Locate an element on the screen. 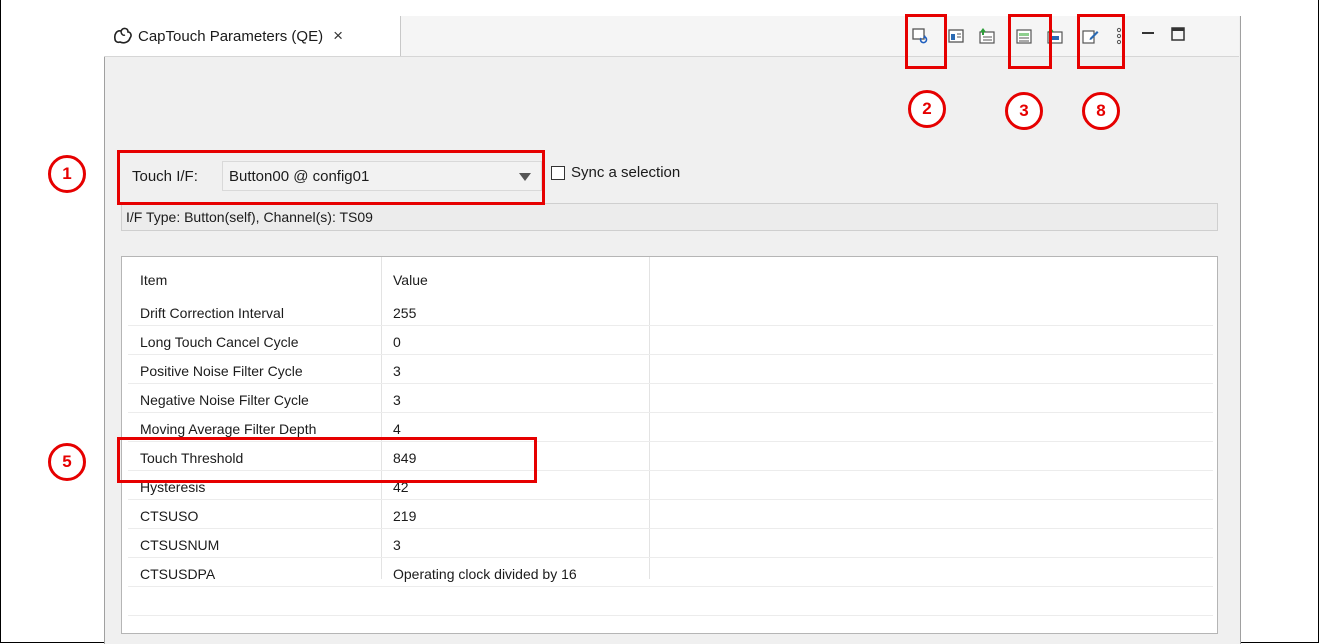  close-icon: × is located at coordinates (338, 36).